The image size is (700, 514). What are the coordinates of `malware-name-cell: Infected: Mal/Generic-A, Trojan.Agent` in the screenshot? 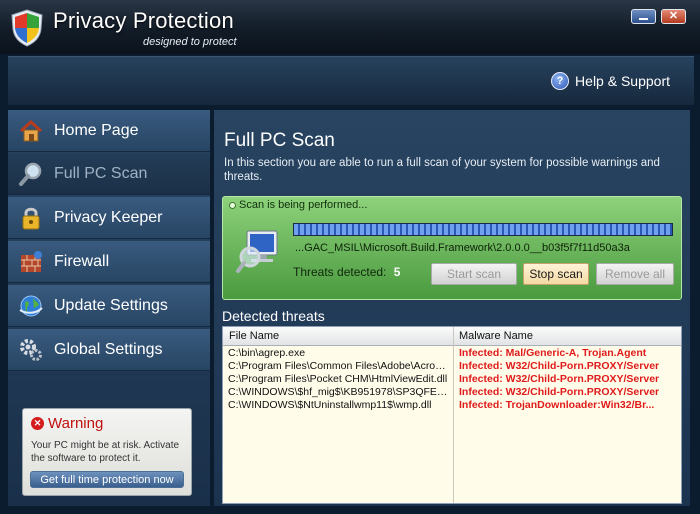 It's located at (553, 353).